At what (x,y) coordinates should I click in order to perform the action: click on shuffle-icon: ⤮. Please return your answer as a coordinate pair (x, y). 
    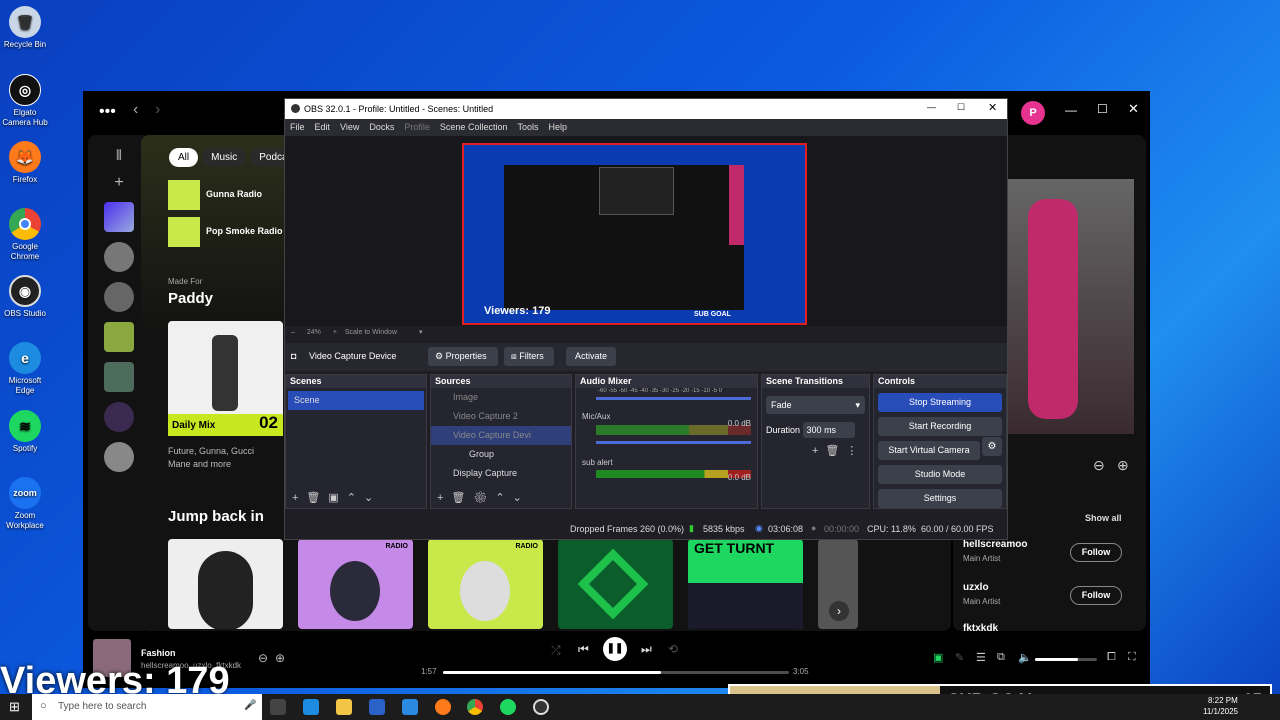
    Looking at the image, I should click on (556, 650).